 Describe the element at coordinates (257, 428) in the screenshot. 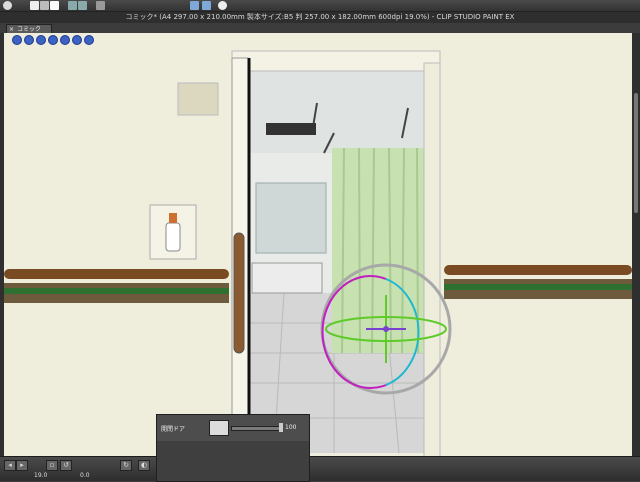

I see `open-close-slider` at that location.